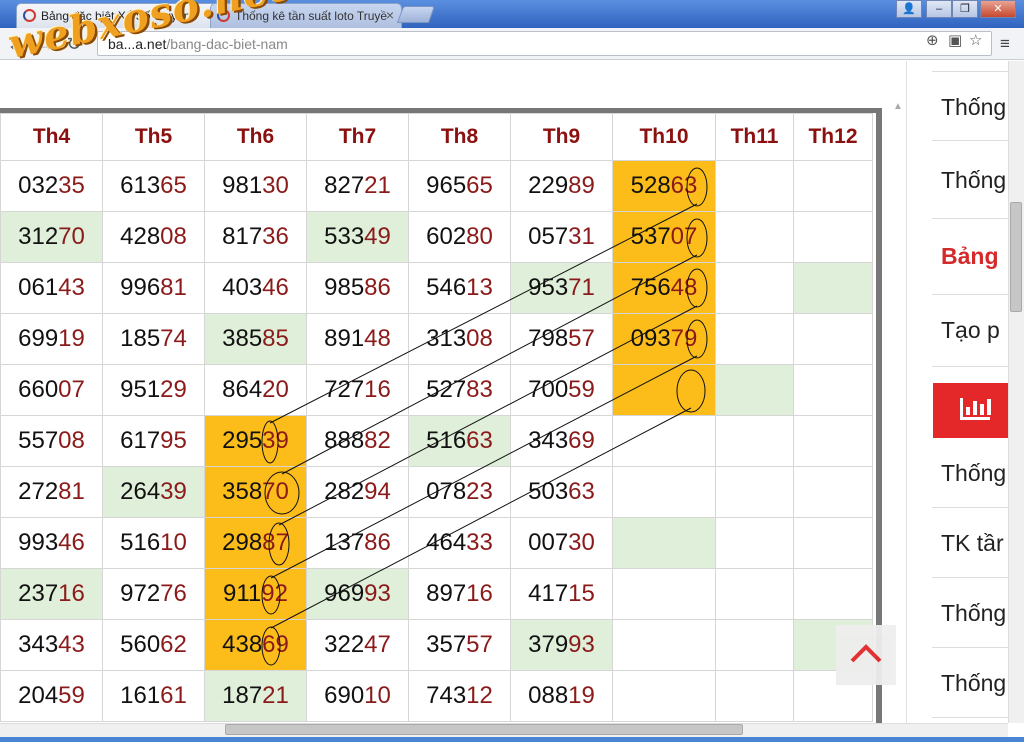  What do you see at coordinates (544, 43) in the screenshot?
I see `address-bar: ba...a.net/bang-dac-biet-nam` at bounding box center [544, 43].